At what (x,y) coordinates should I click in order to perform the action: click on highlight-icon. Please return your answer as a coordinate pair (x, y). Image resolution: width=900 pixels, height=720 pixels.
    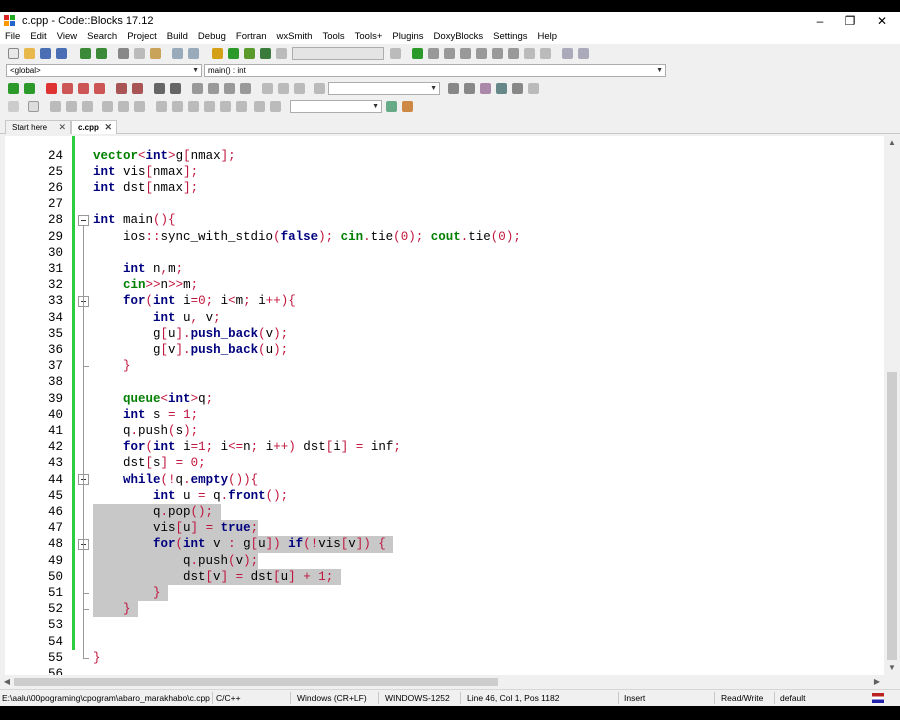
    Looking at the image, I should click on (485, 88).